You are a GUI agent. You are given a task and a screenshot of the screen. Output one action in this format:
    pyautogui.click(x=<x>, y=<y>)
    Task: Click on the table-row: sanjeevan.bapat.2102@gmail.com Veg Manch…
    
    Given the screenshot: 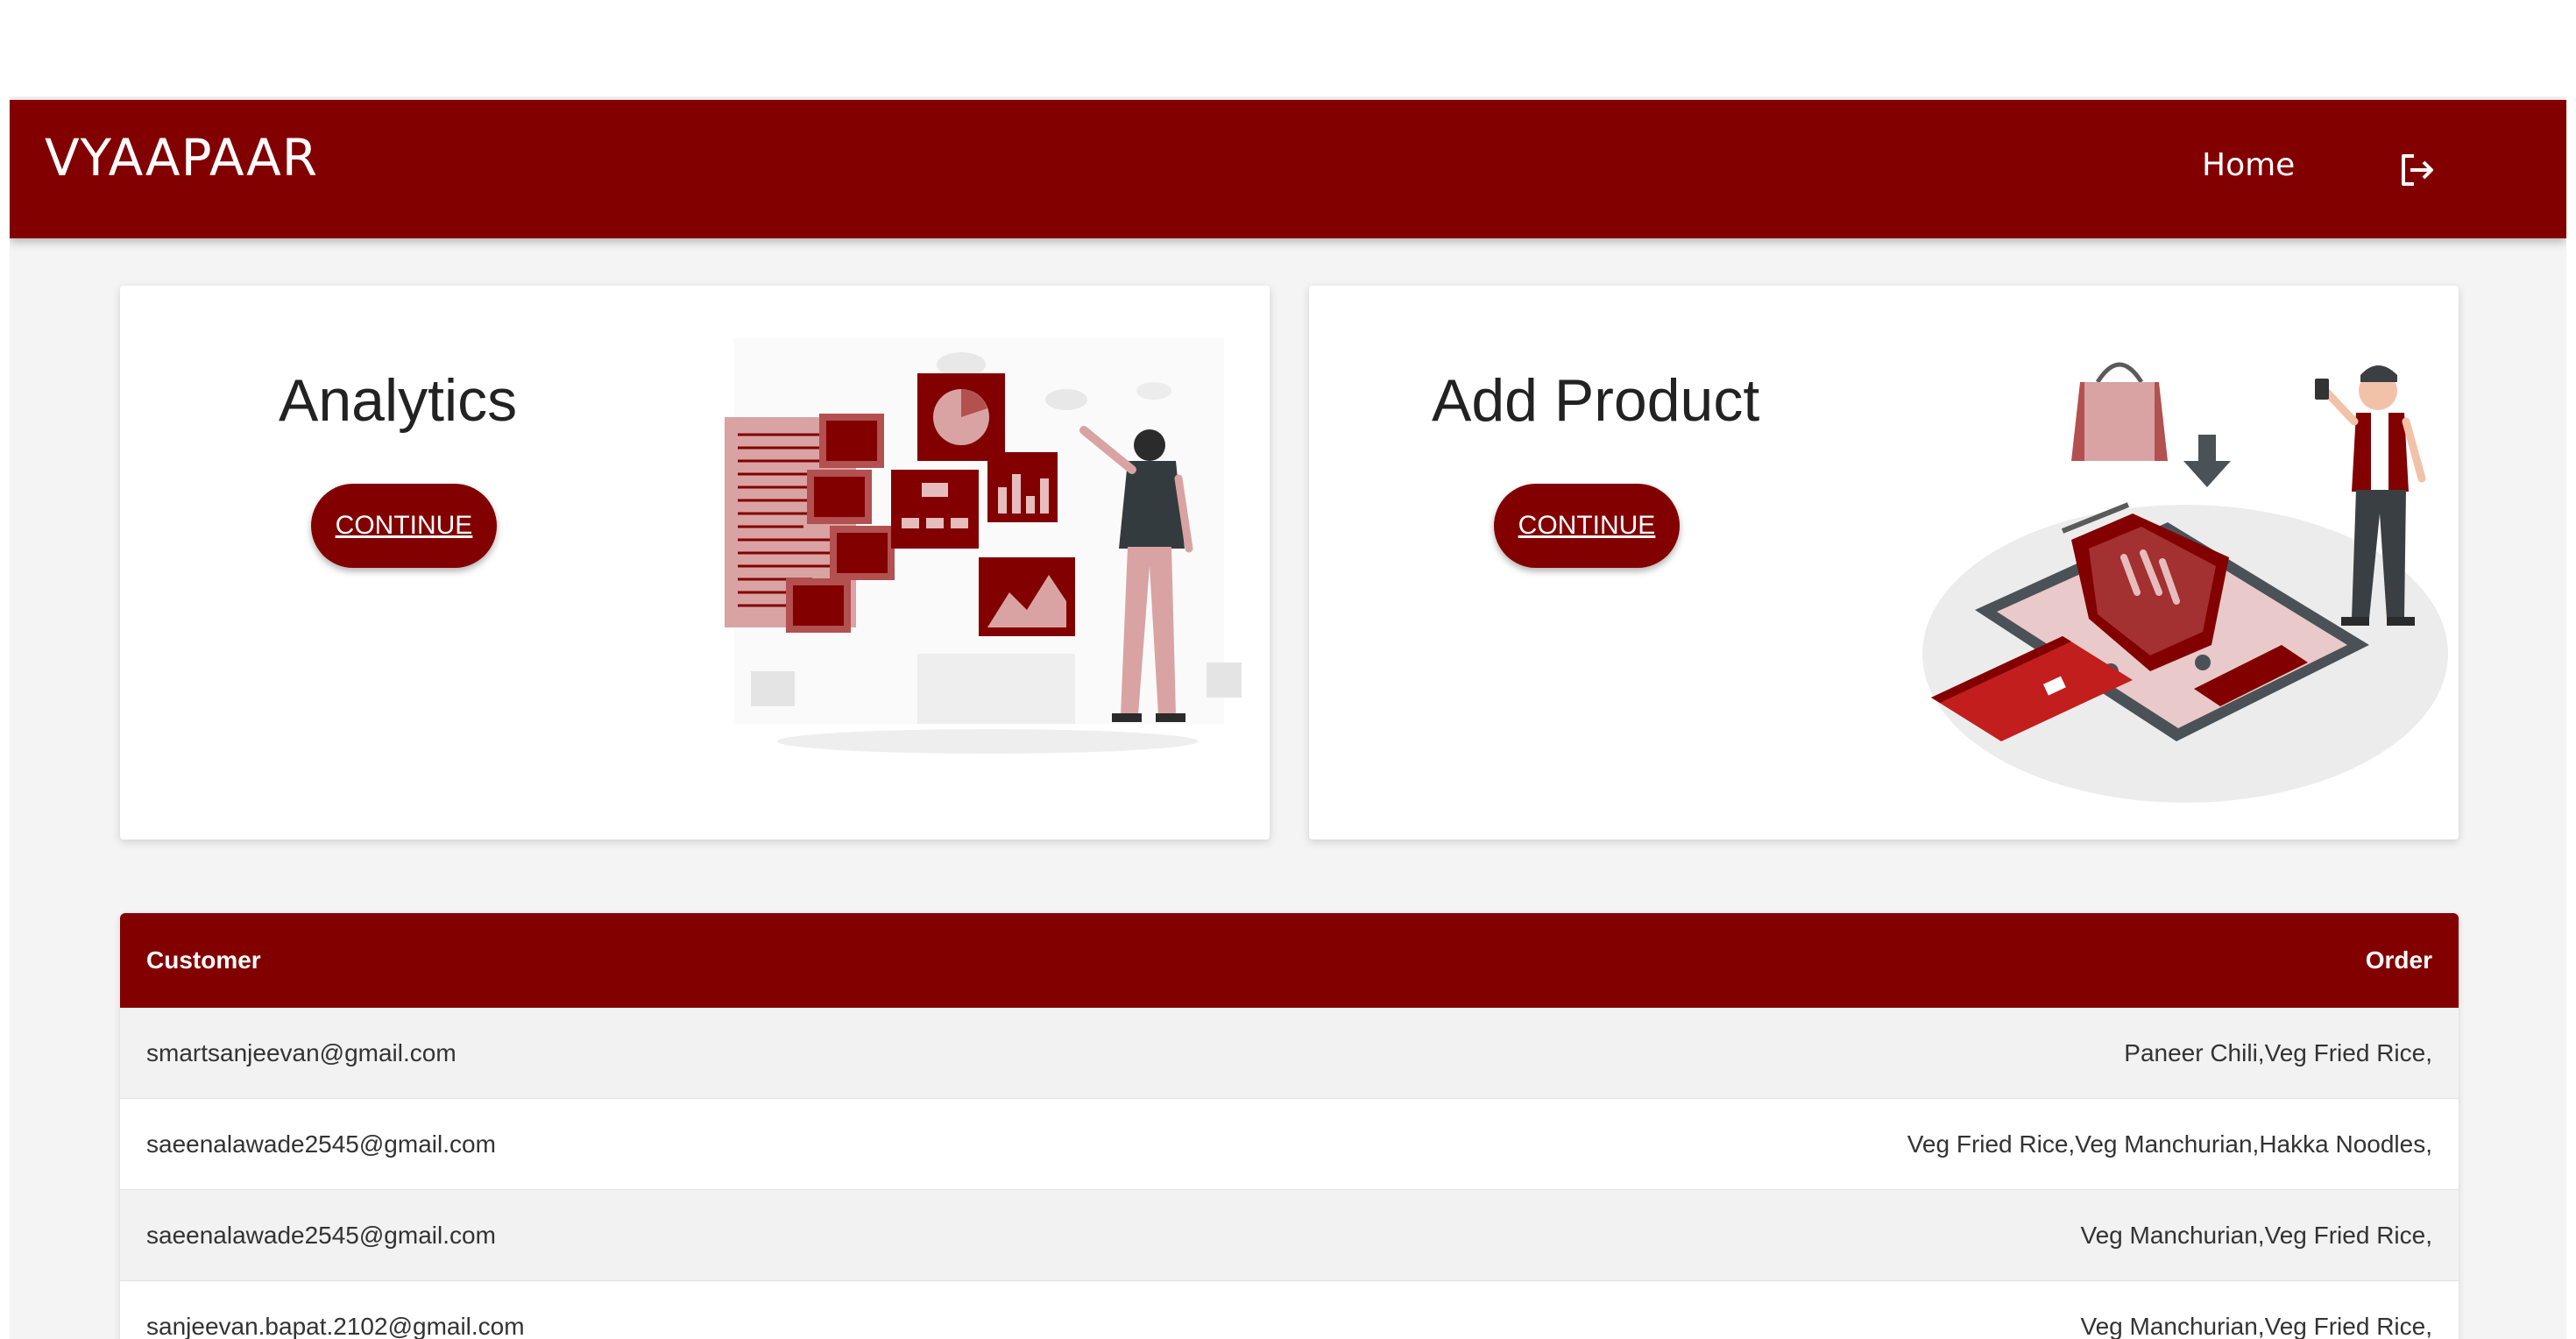 What is the action you would take?
    pyautogui.click(x=1289, y=1310)
    